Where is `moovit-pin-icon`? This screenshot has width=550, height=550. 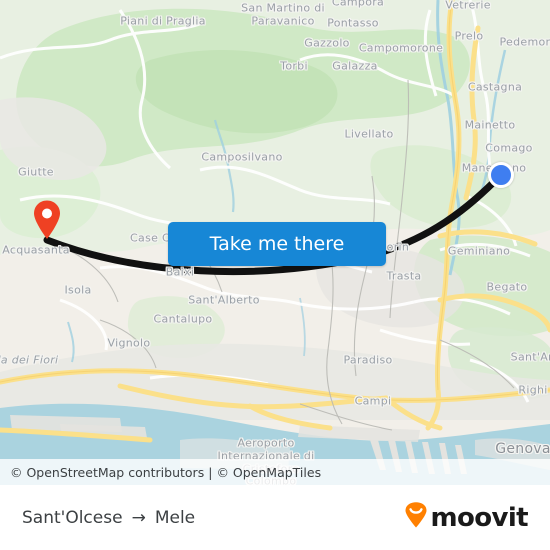 moovit-pin-icon is located at coordinates (416, 517).